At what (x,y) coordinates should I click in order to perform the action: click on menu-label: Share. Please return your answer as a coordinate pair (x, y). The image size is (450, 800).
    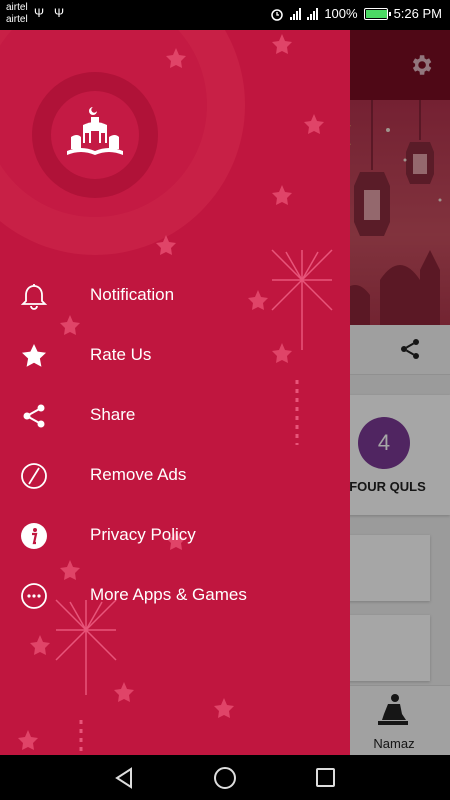
    Looking at the image, I should click on (113, 414).